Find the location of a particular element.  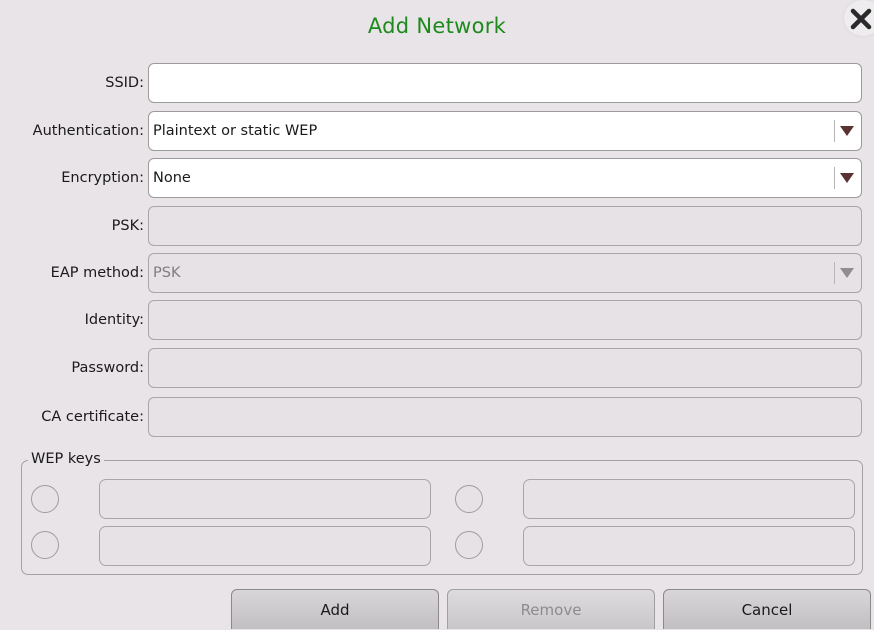

encryption-select: None is located at coordinates (505, 178).